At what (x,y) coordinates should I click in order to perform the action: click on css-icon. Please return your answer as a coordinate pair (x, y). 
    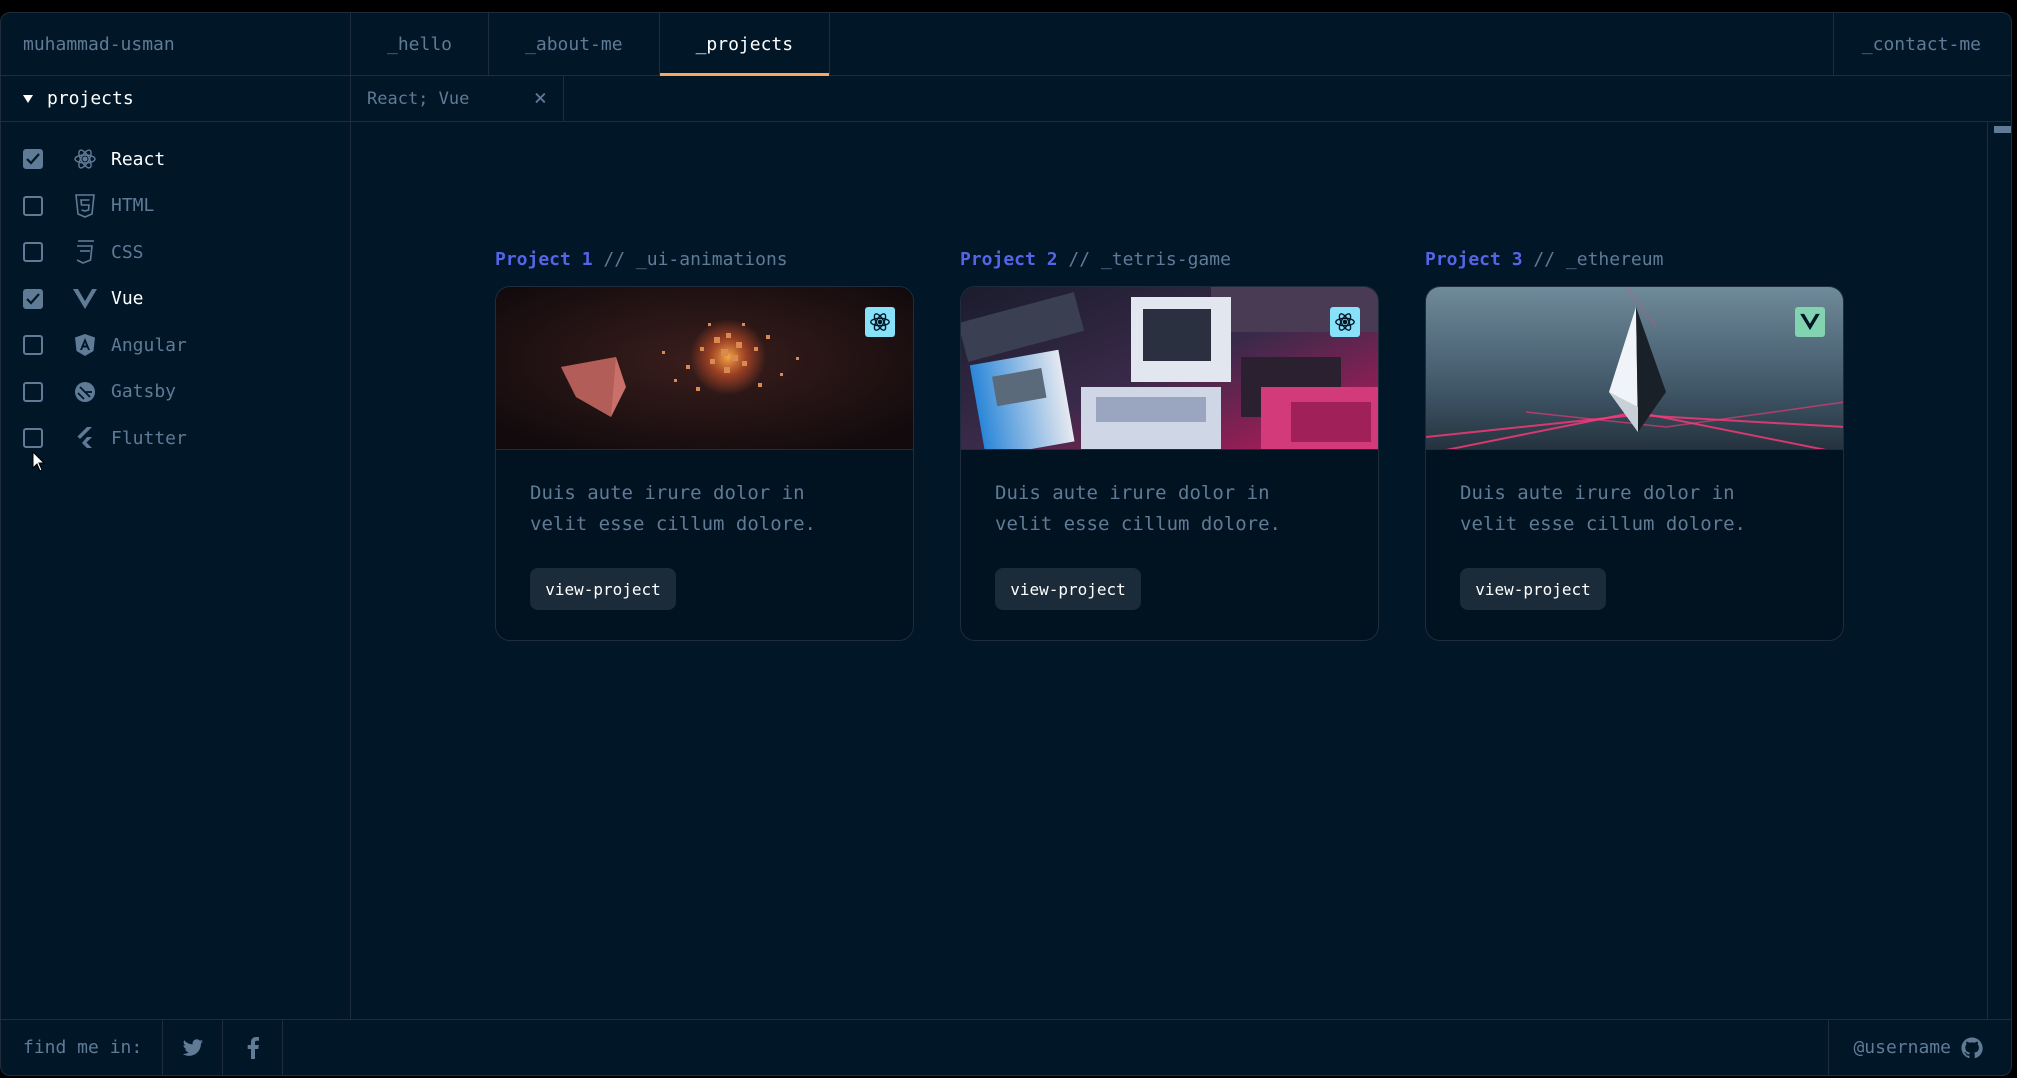
    Looking at the image, I should click on (85, 252).